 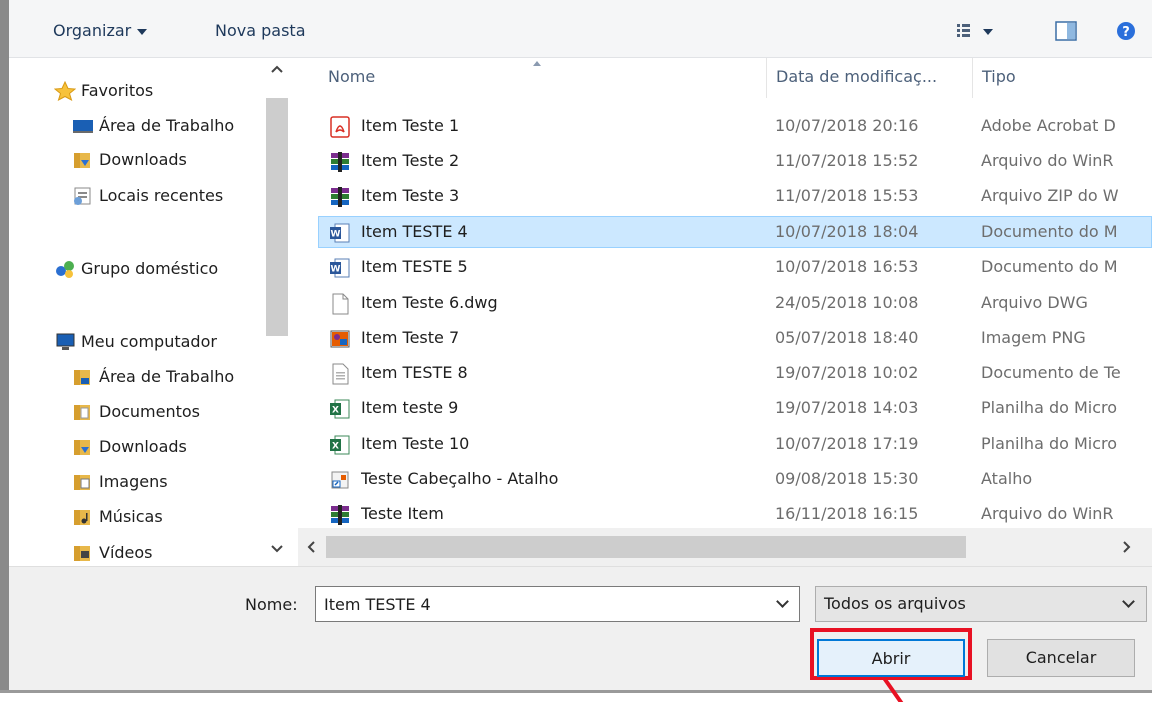 I want to click on file-type: Documento do M, so click(x=1049, y=266).